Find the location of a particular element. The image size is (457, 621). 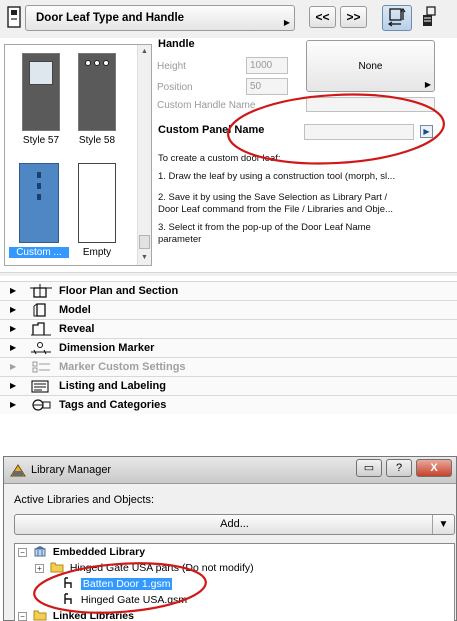

floor-plan-icon is located at coordinates (41, 291).